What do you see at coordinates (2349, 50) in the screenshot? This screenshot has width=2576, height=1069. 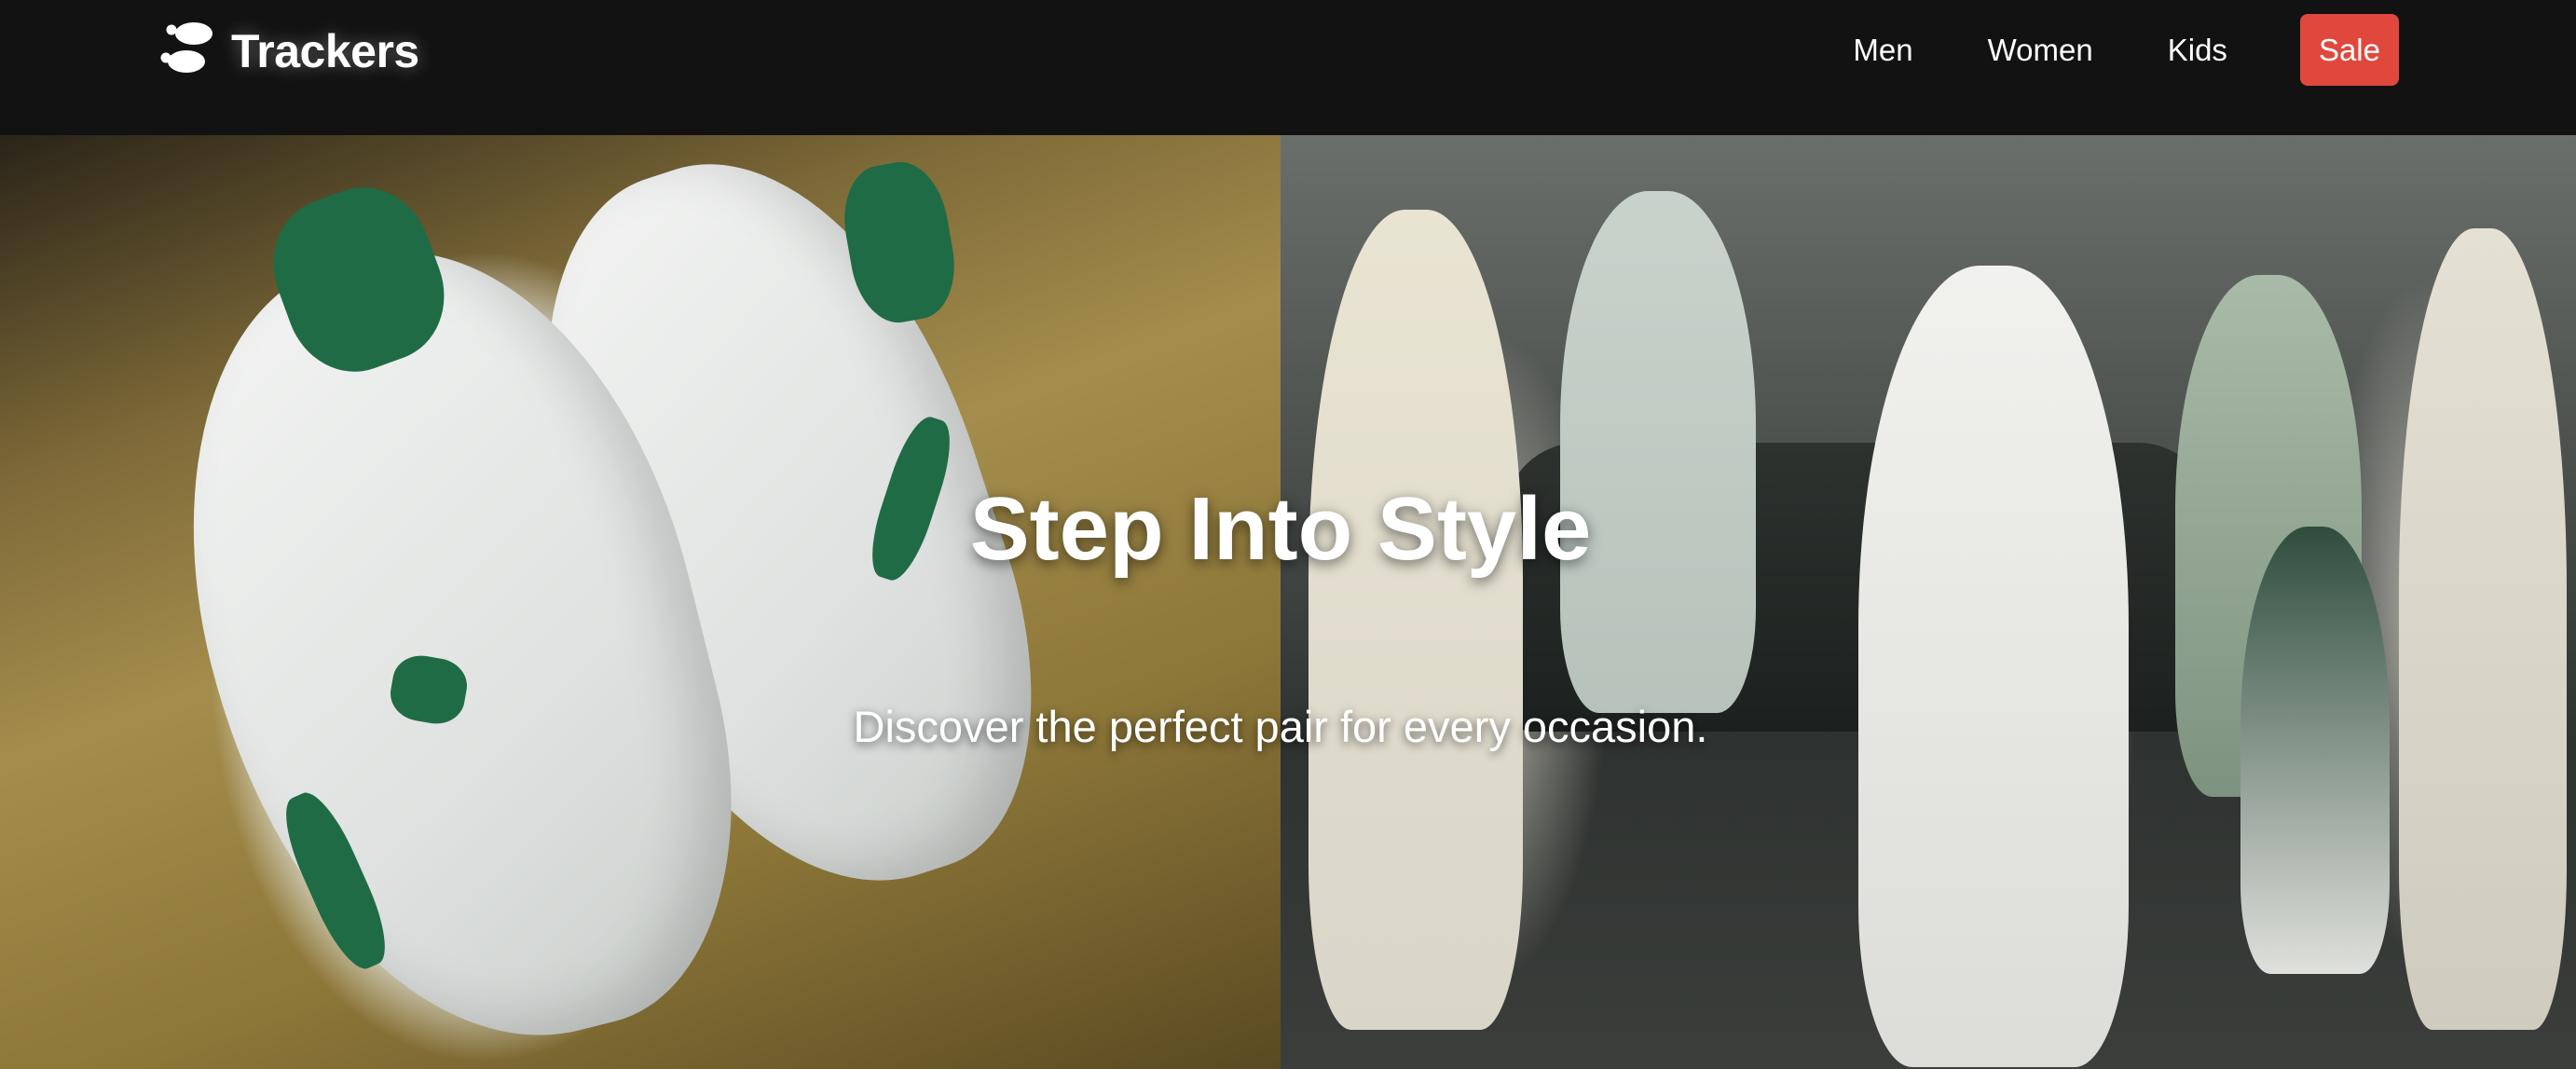 I see `nav-link-sale: Sale` at bounding box center [2349, 50].